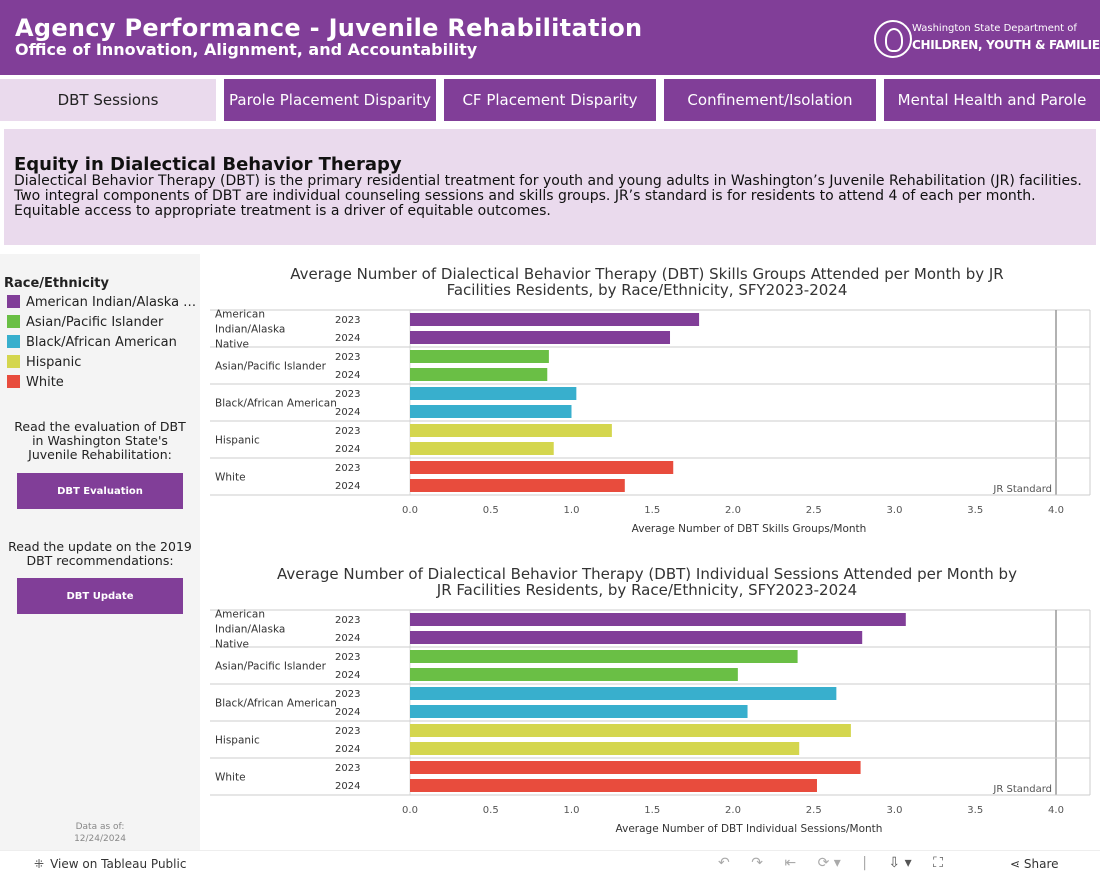 The height and width of the screenshot is (878, 1100). What do you see at coordinates (491, 810) in the screenshot?
I see `x-tick-label: 0.5` at bounding box center [491, 810].